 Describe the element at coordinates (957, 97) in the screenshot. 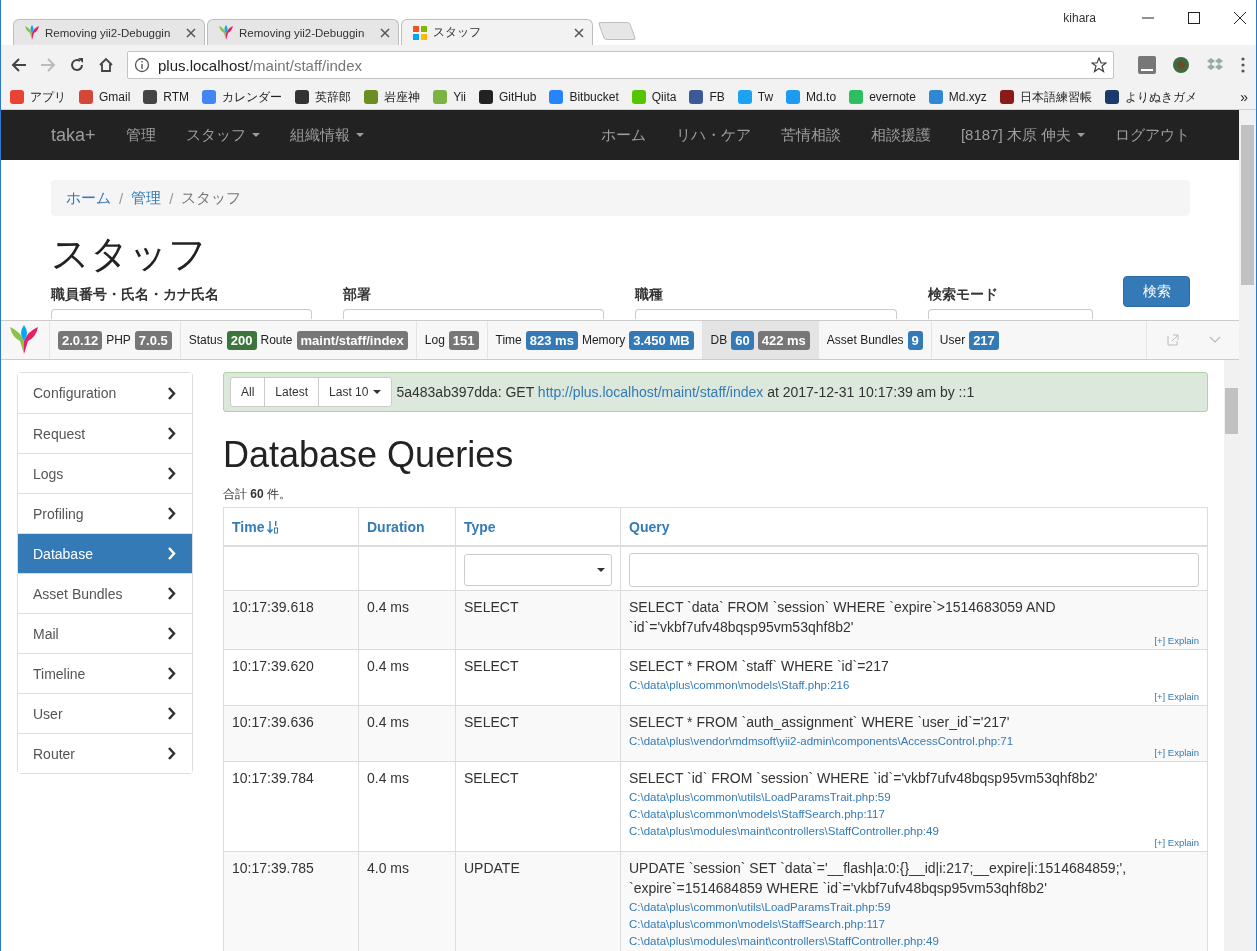

I see `bookmark: Md.xyz` at that location.